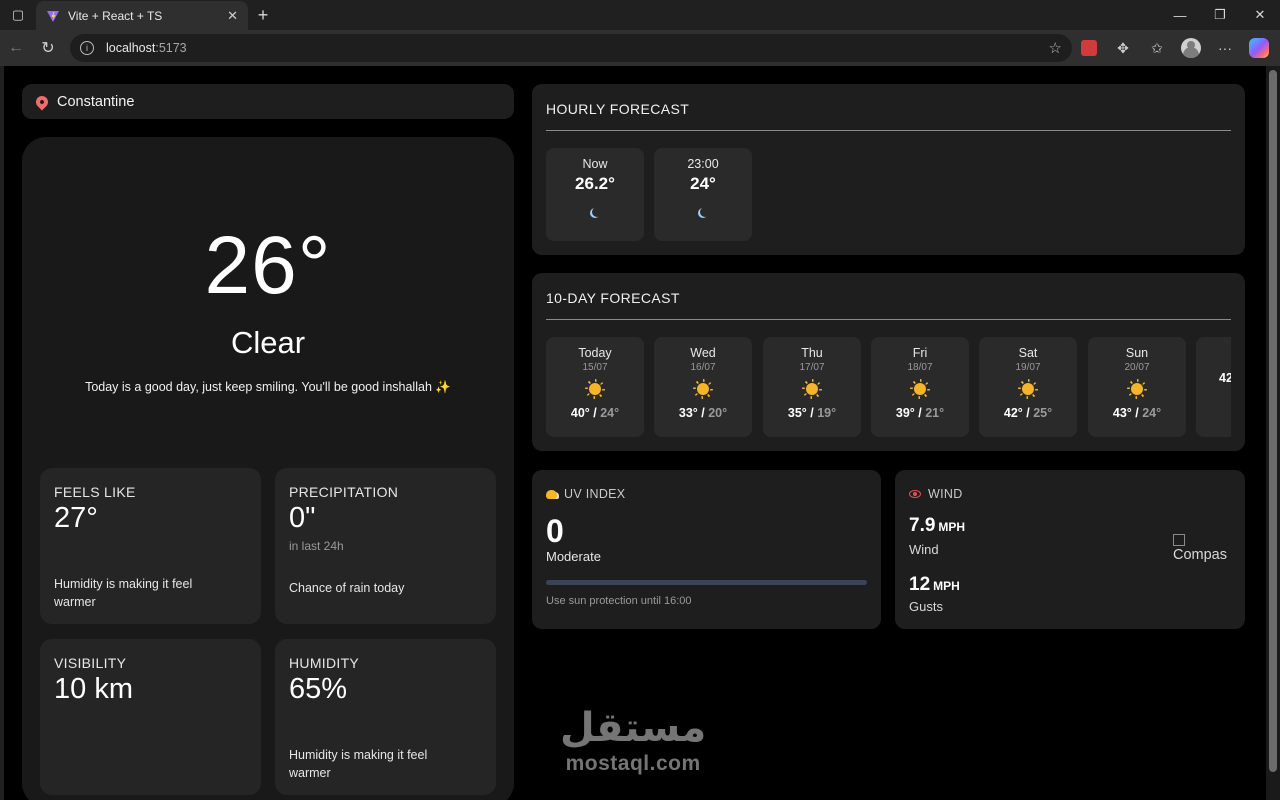 This screenshot has height=800, width=1280. What do you see at coordinates (76, 518) in the screenshot?
I see `feels-like-value: 27°` at bounding box center [76, 518].